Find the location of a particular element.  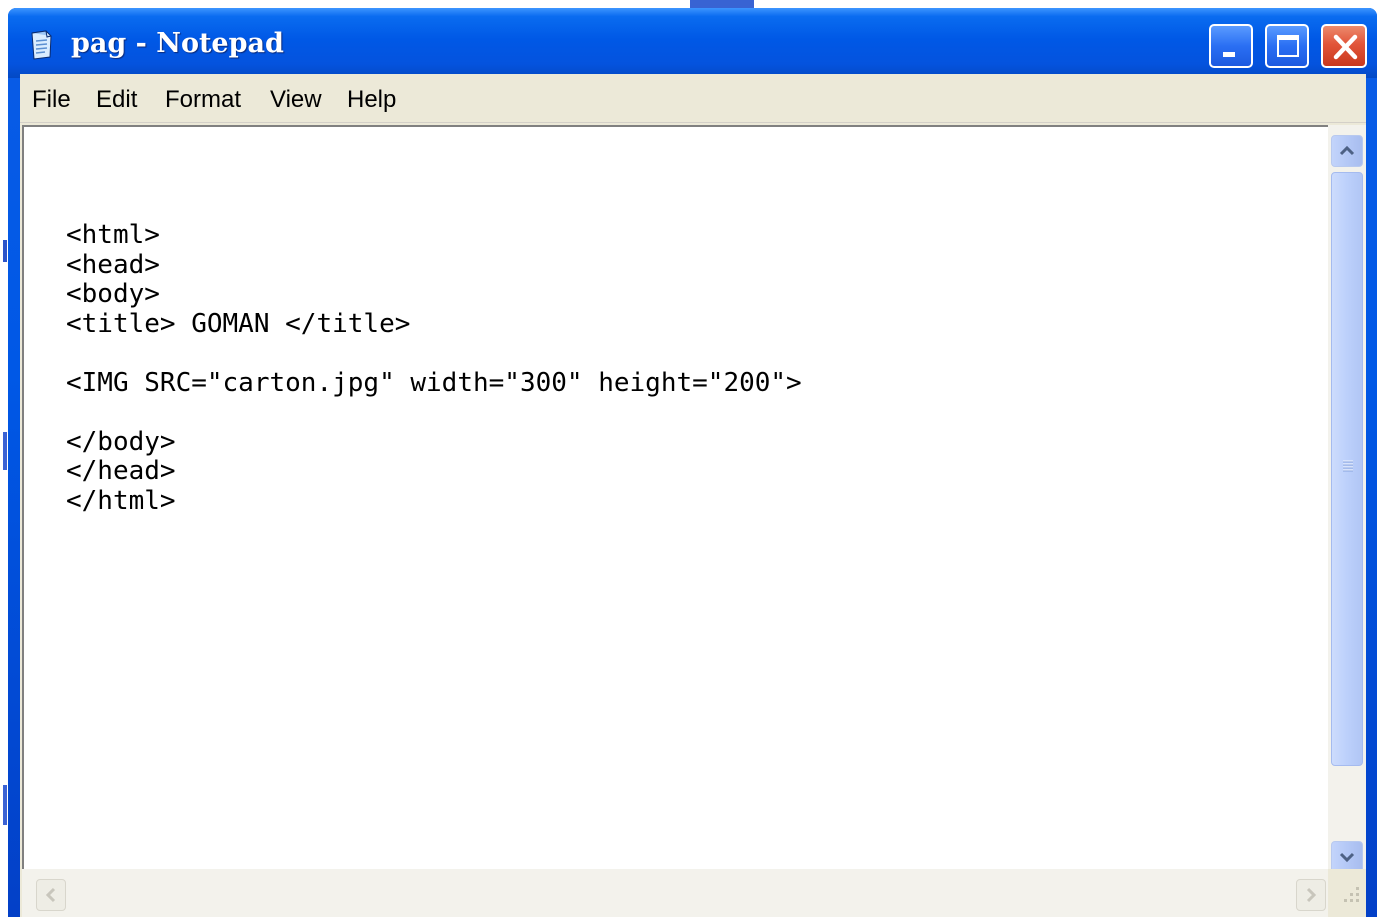

vertical-scrollbar is located at coordinates (1347, 499).